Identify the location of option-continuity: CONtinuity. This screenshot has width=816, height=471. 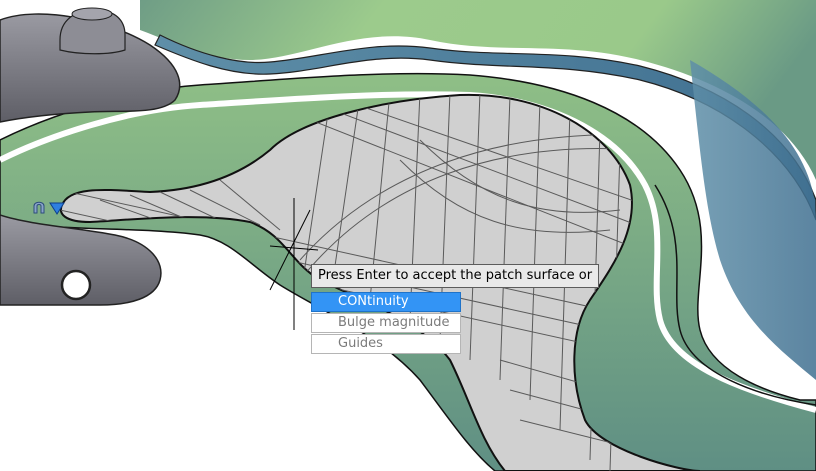
(386, 302).